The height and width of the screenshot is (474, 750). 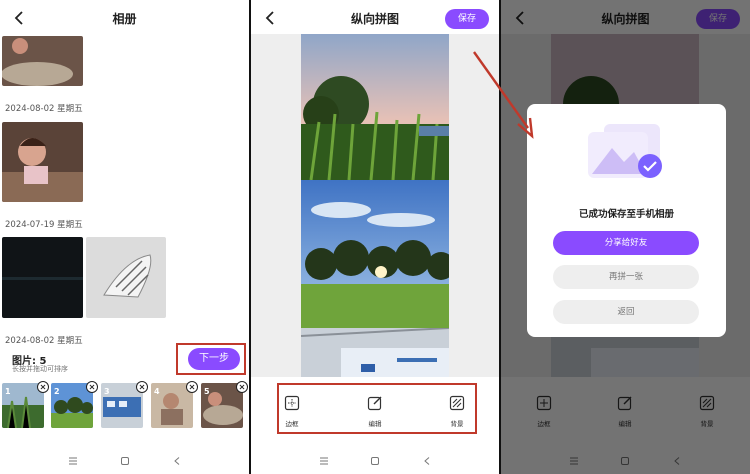 I want to click on tool-label: 背景, so click(x=457, y=424).